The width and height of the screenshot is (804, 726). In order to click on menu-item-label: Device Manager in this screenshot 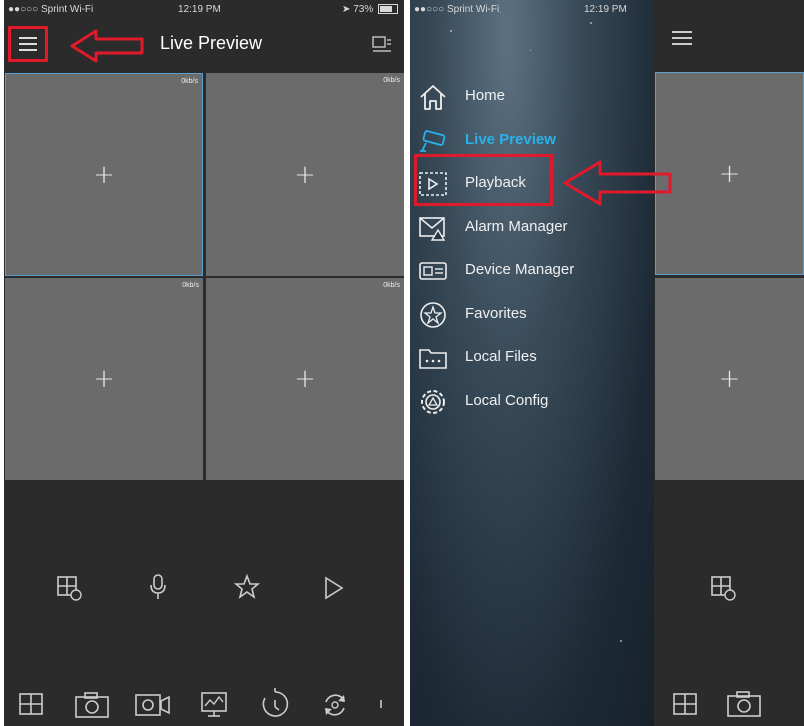, I will do `click(520, 269)`.